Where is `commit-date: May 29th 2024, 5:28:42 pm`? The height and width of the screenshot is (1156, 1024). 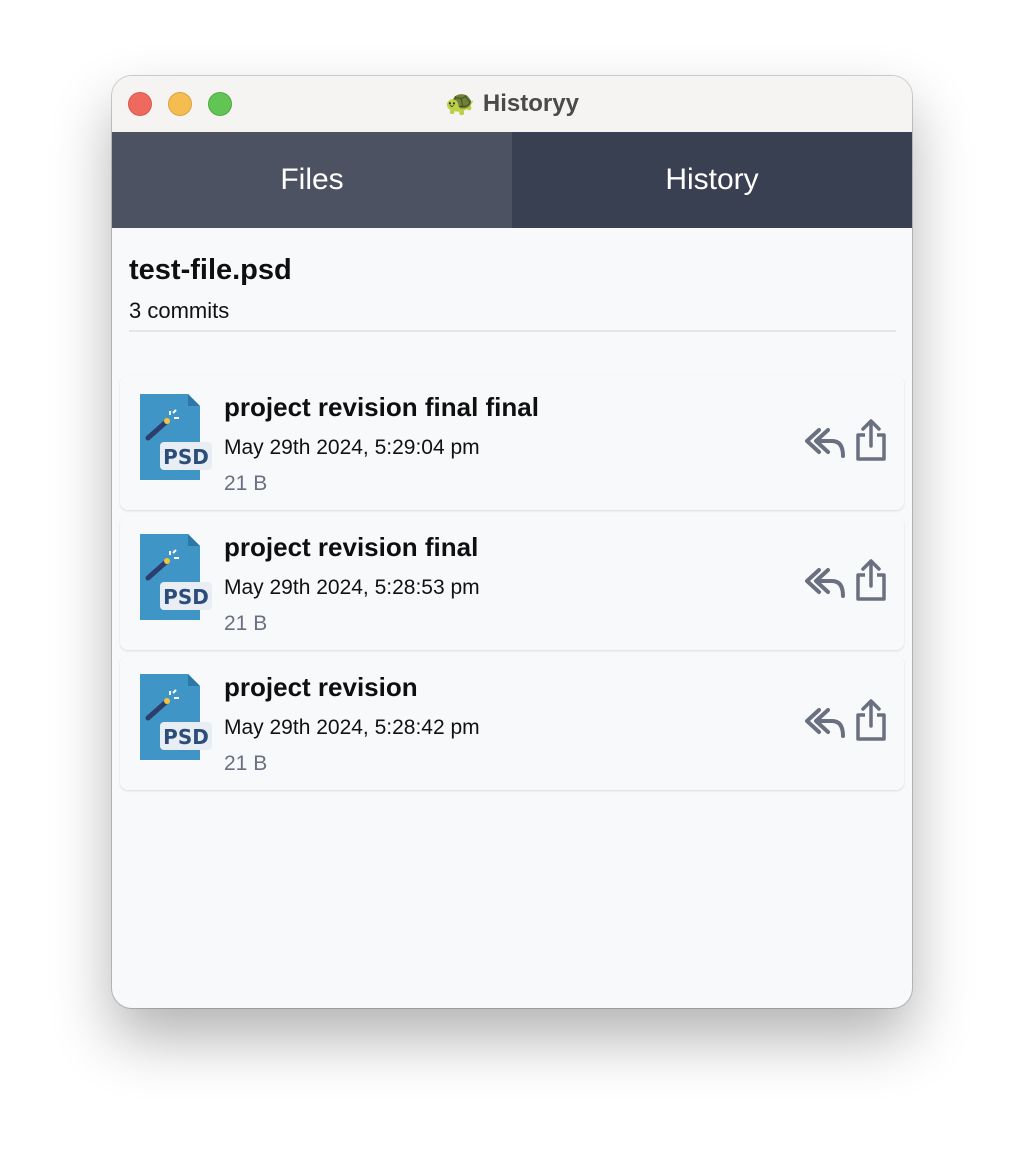
commit-date: May 29th 2024, 5:28:42 pm is located at coordinates (352, 727).